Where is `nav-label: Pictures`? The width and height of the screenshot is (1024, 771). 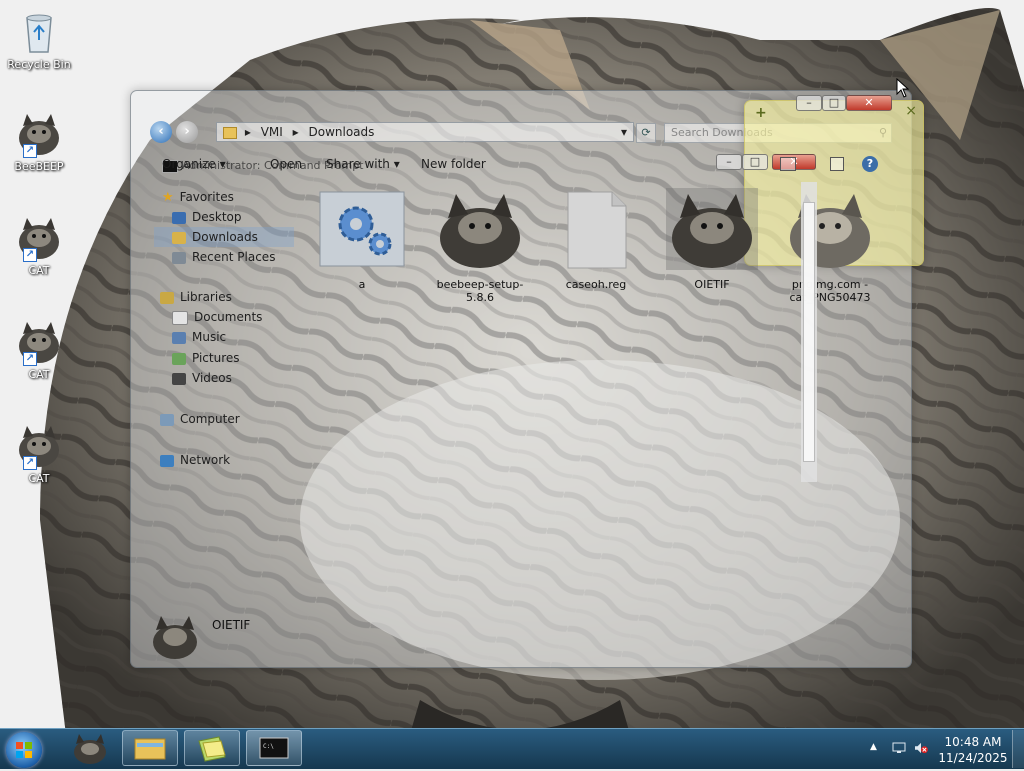 nav-label: Pictures is located at coordinates (216, 358).